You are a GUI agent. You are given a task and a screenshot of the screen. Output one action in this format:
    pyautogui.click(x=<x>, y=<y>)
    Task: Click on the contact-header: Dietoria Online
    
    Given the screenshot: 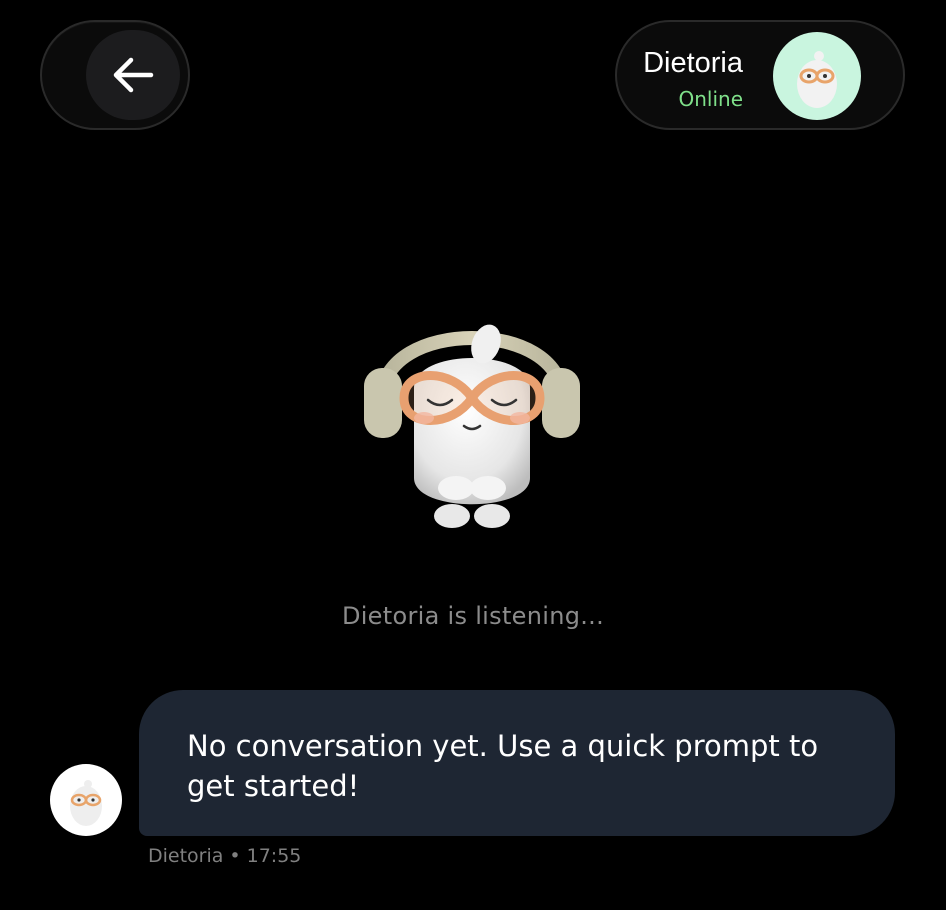 What is the action you would take?
    pyautogui.click(x=760, y=75)
    